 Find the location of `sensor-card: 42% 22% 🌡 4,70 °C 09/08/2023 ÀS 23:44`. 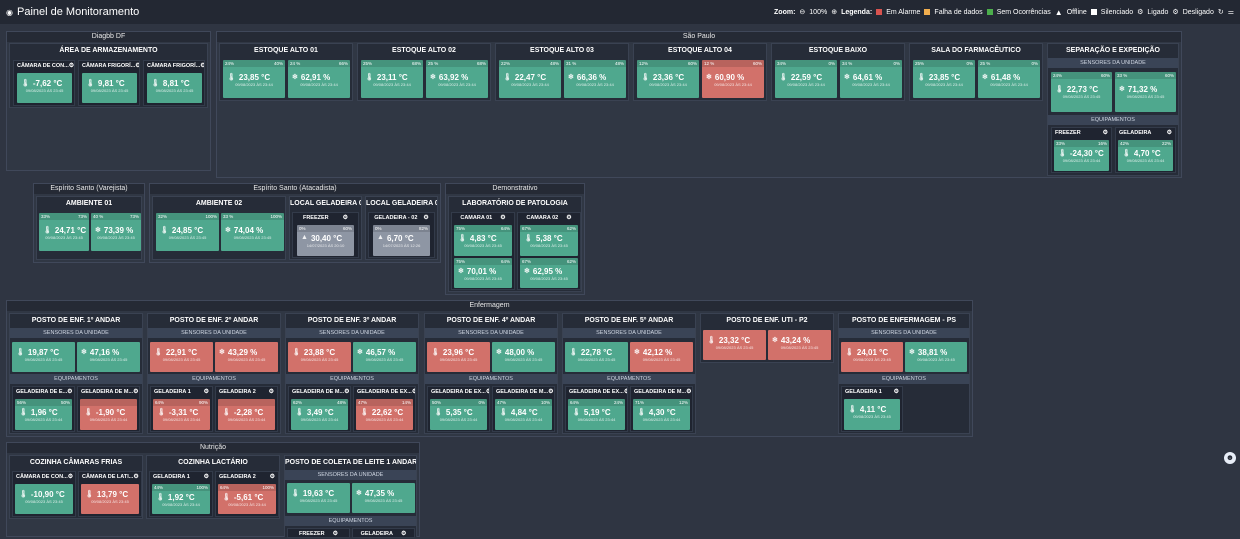

sensor-card: 42% 22% 🌡 4,70 °C 09/08/2023 ÀS 23:44 is located at coordinates (1145, 155).